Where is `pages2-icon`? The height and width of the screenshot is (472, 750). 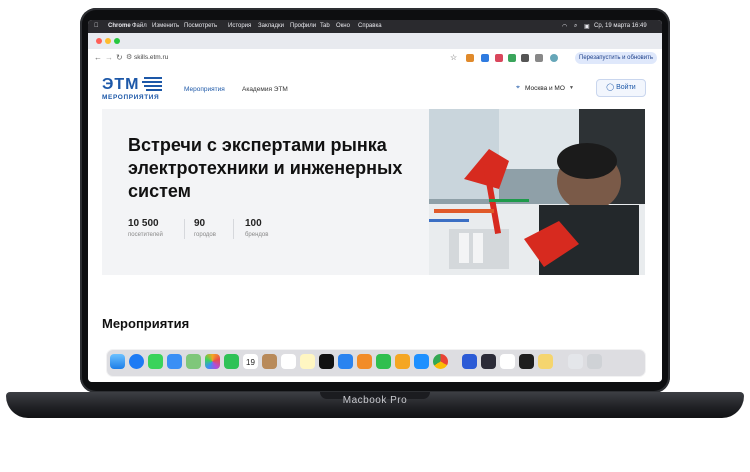 pages2-icon is located at coordinates (402, 361).